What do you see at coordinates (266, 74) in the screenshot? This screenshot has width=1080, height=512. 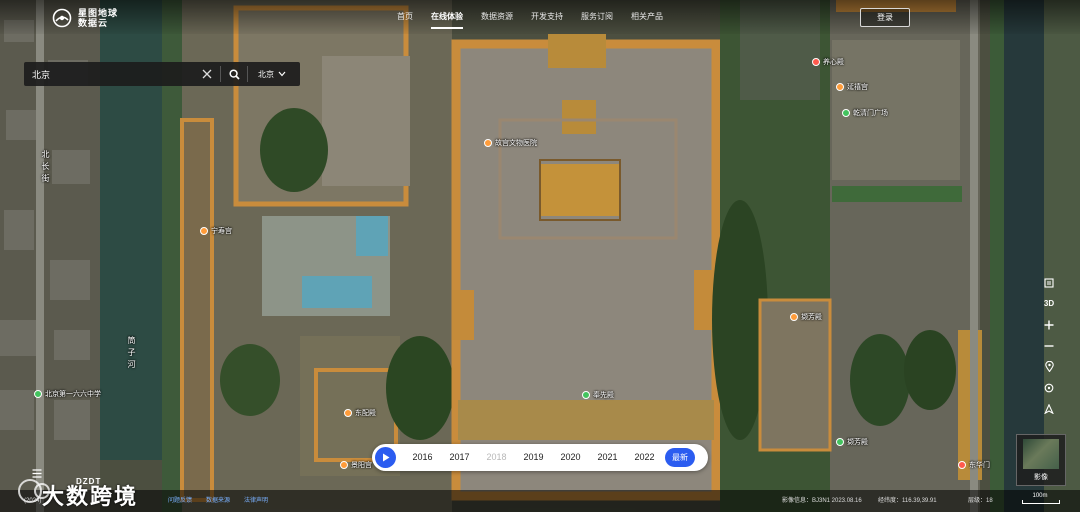 I see `city-select-value: 北京` at bounding box center [266, 74].